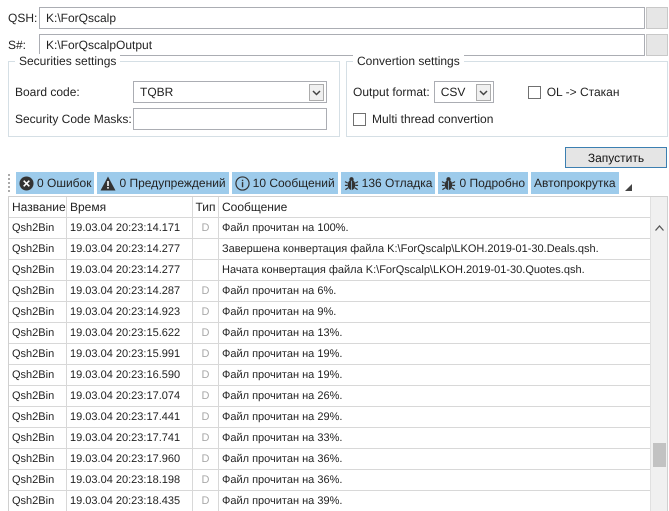 Image resolution: width=669 pixels, height=511 pixels. I want to click on masks-field, so click(230, 119).